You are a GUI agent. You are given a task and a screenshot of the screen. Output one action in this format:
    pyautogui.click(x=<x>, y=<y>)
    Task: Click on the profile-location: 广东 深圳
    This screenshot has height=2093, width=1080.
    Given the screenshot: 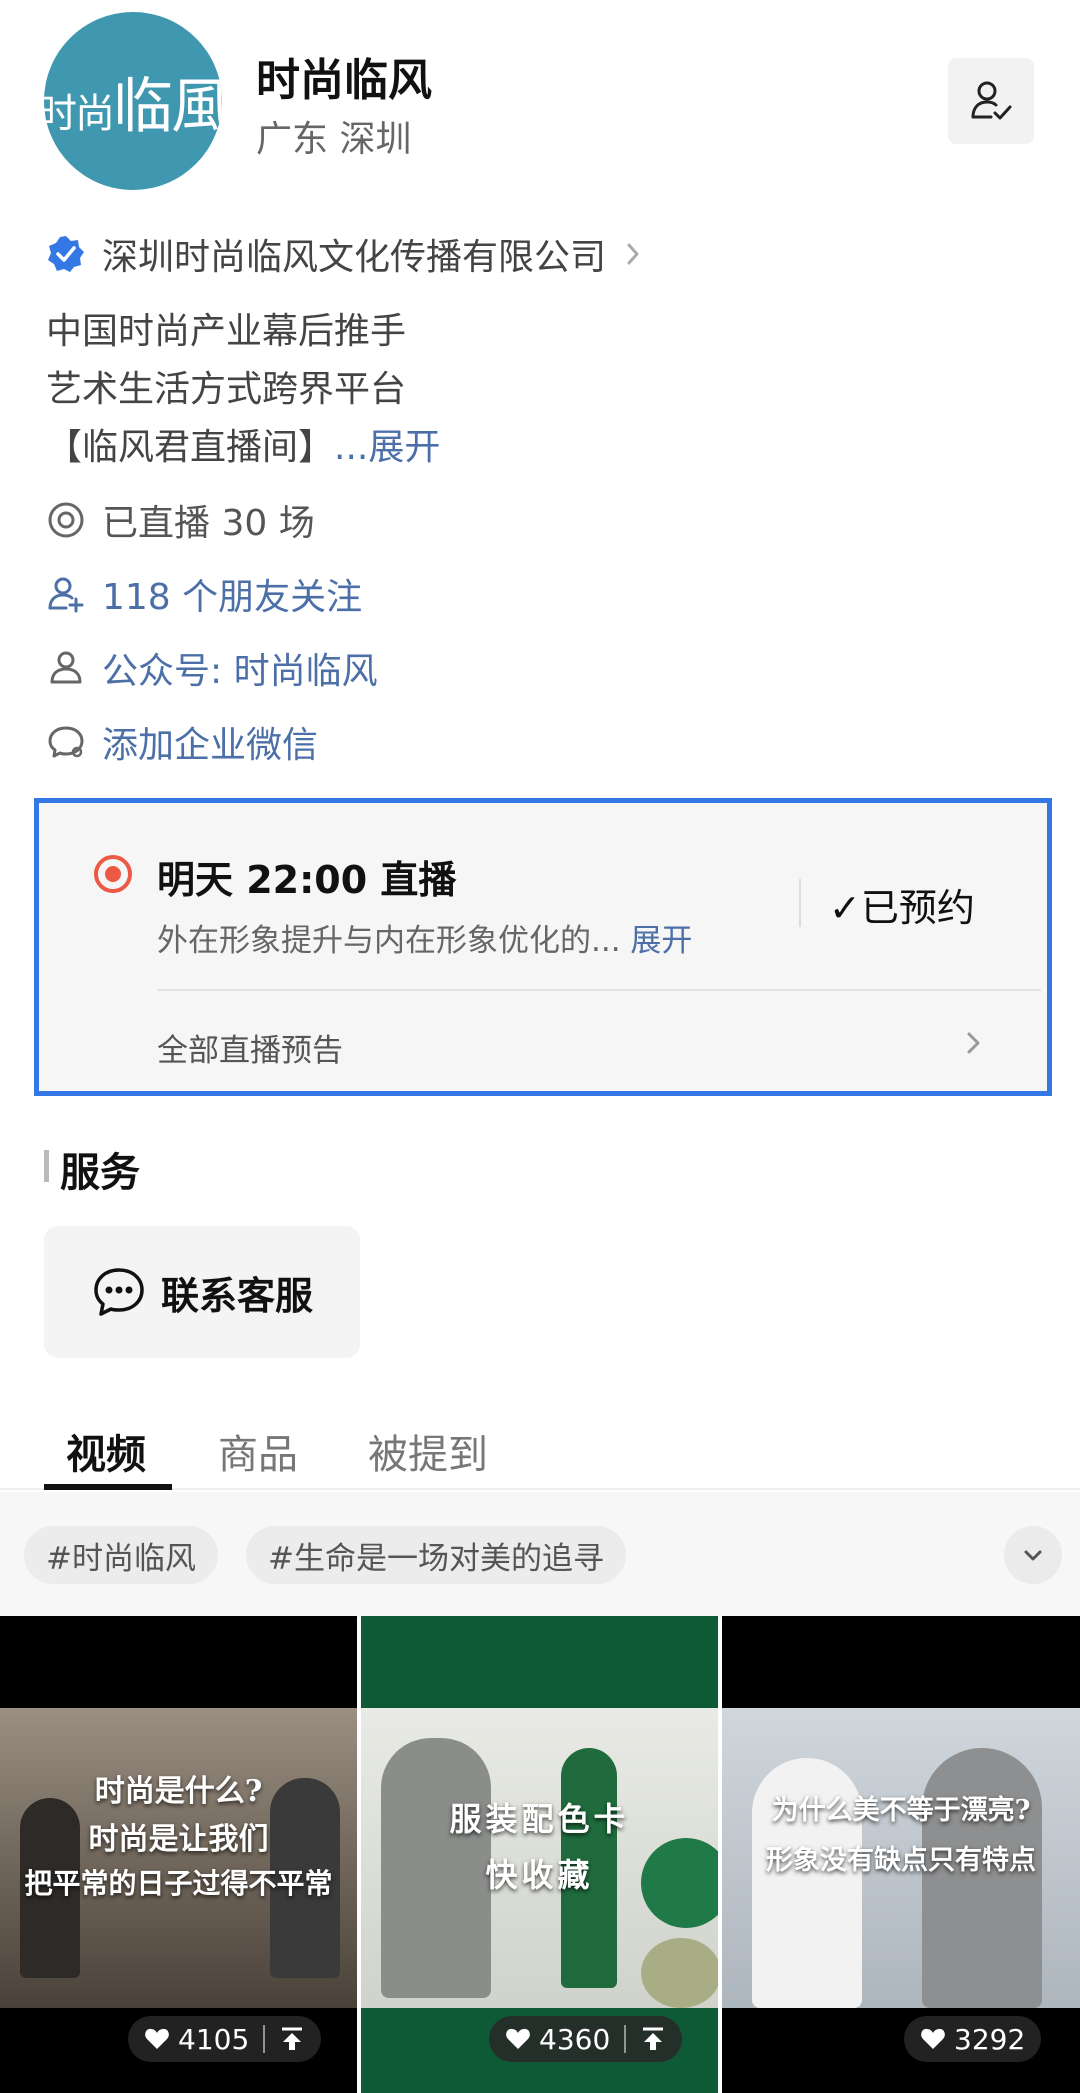 What is the action you would take?
    pyautogui.click(x=334, y=139)
    